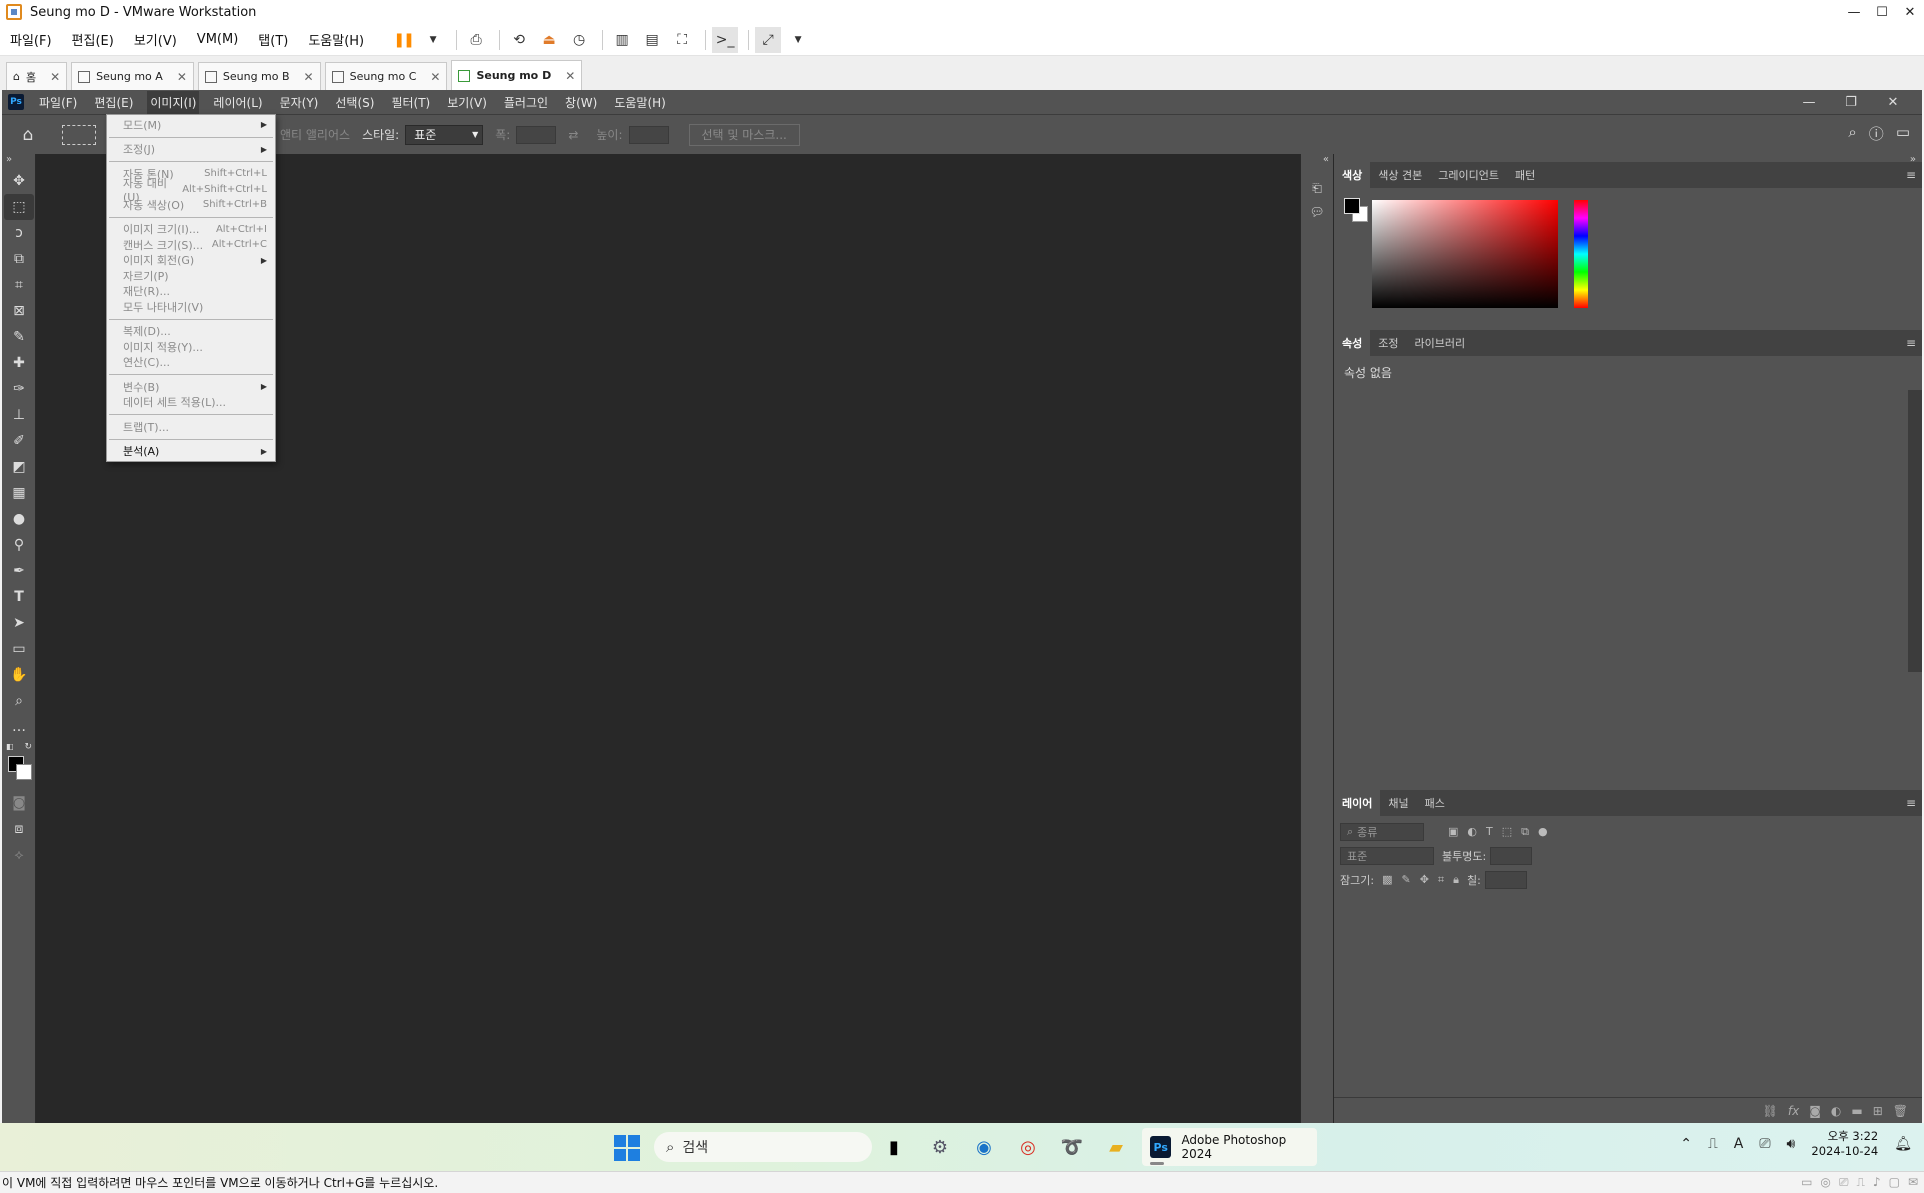 The height and width of the screenshot is (1193, 1924). What do you see at coordinates (19, 701) in the screenshot?
I see `zoom-tool-icon: ⌕` at bounding box center [19, 701].